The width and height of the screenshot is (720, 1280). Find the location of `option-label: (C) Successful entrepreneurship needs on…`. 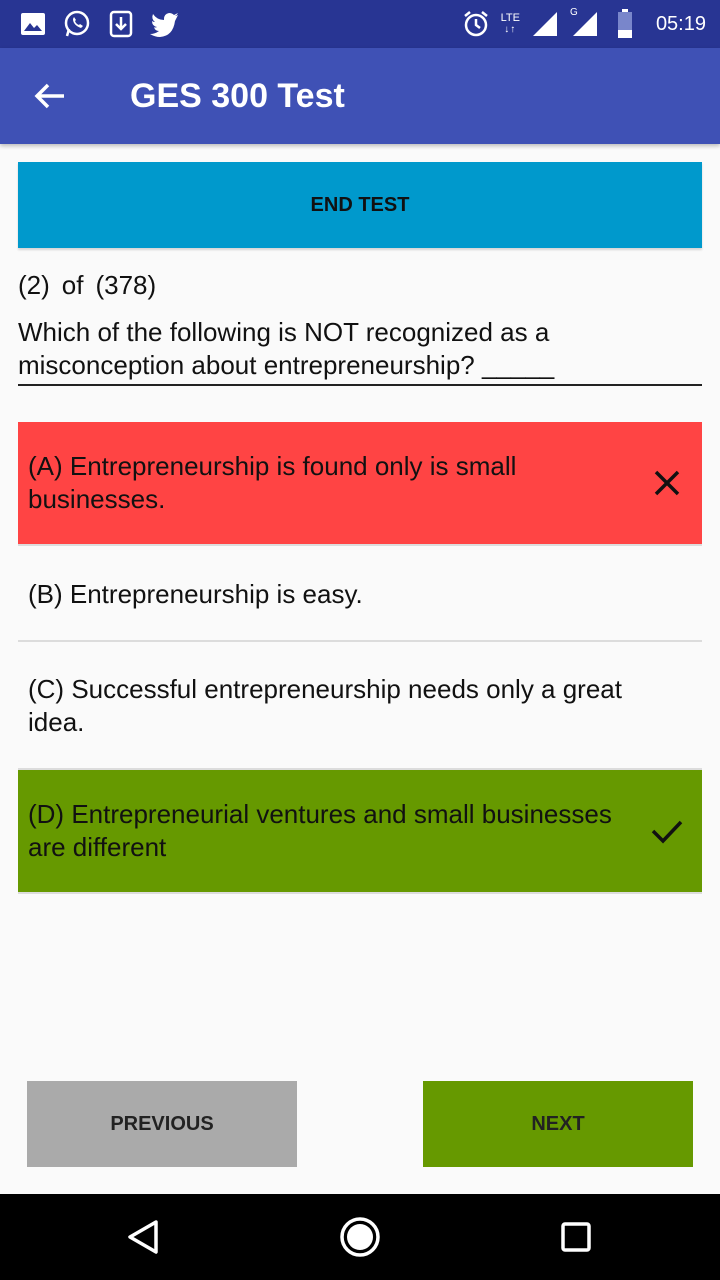

option-label: (C) Successful entrepreneurship needs on… is located at coordinates (325, 705).